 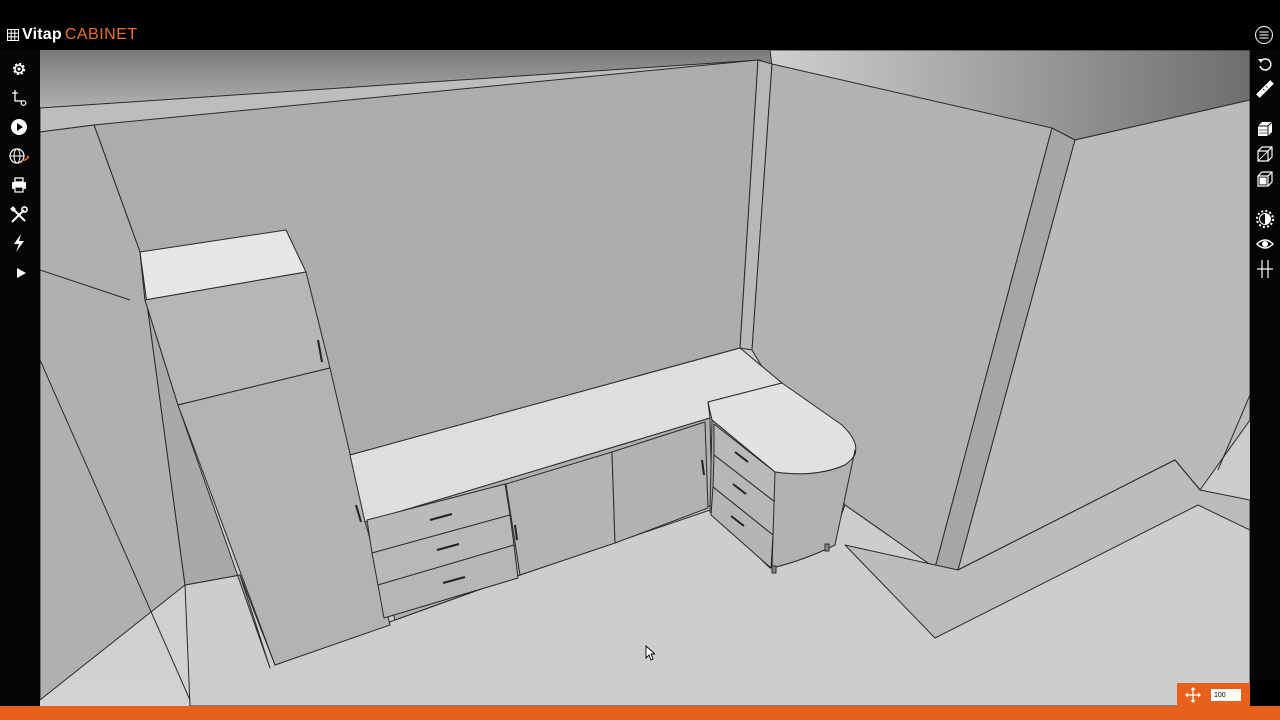 I want to click on brand-name-accent: CABINET, so click(x=101, y=34).